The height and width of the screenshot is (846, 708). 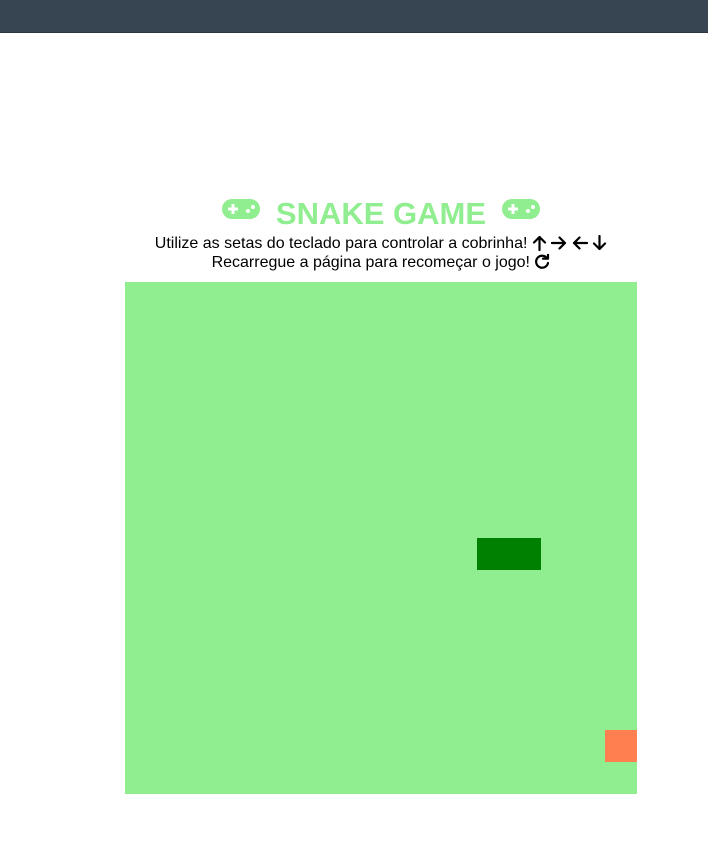 What do you see at coordinates (381, 213) in the screenshot?
I see `game-title-text: SNAKE GAME` at bounding box center [381, 213].